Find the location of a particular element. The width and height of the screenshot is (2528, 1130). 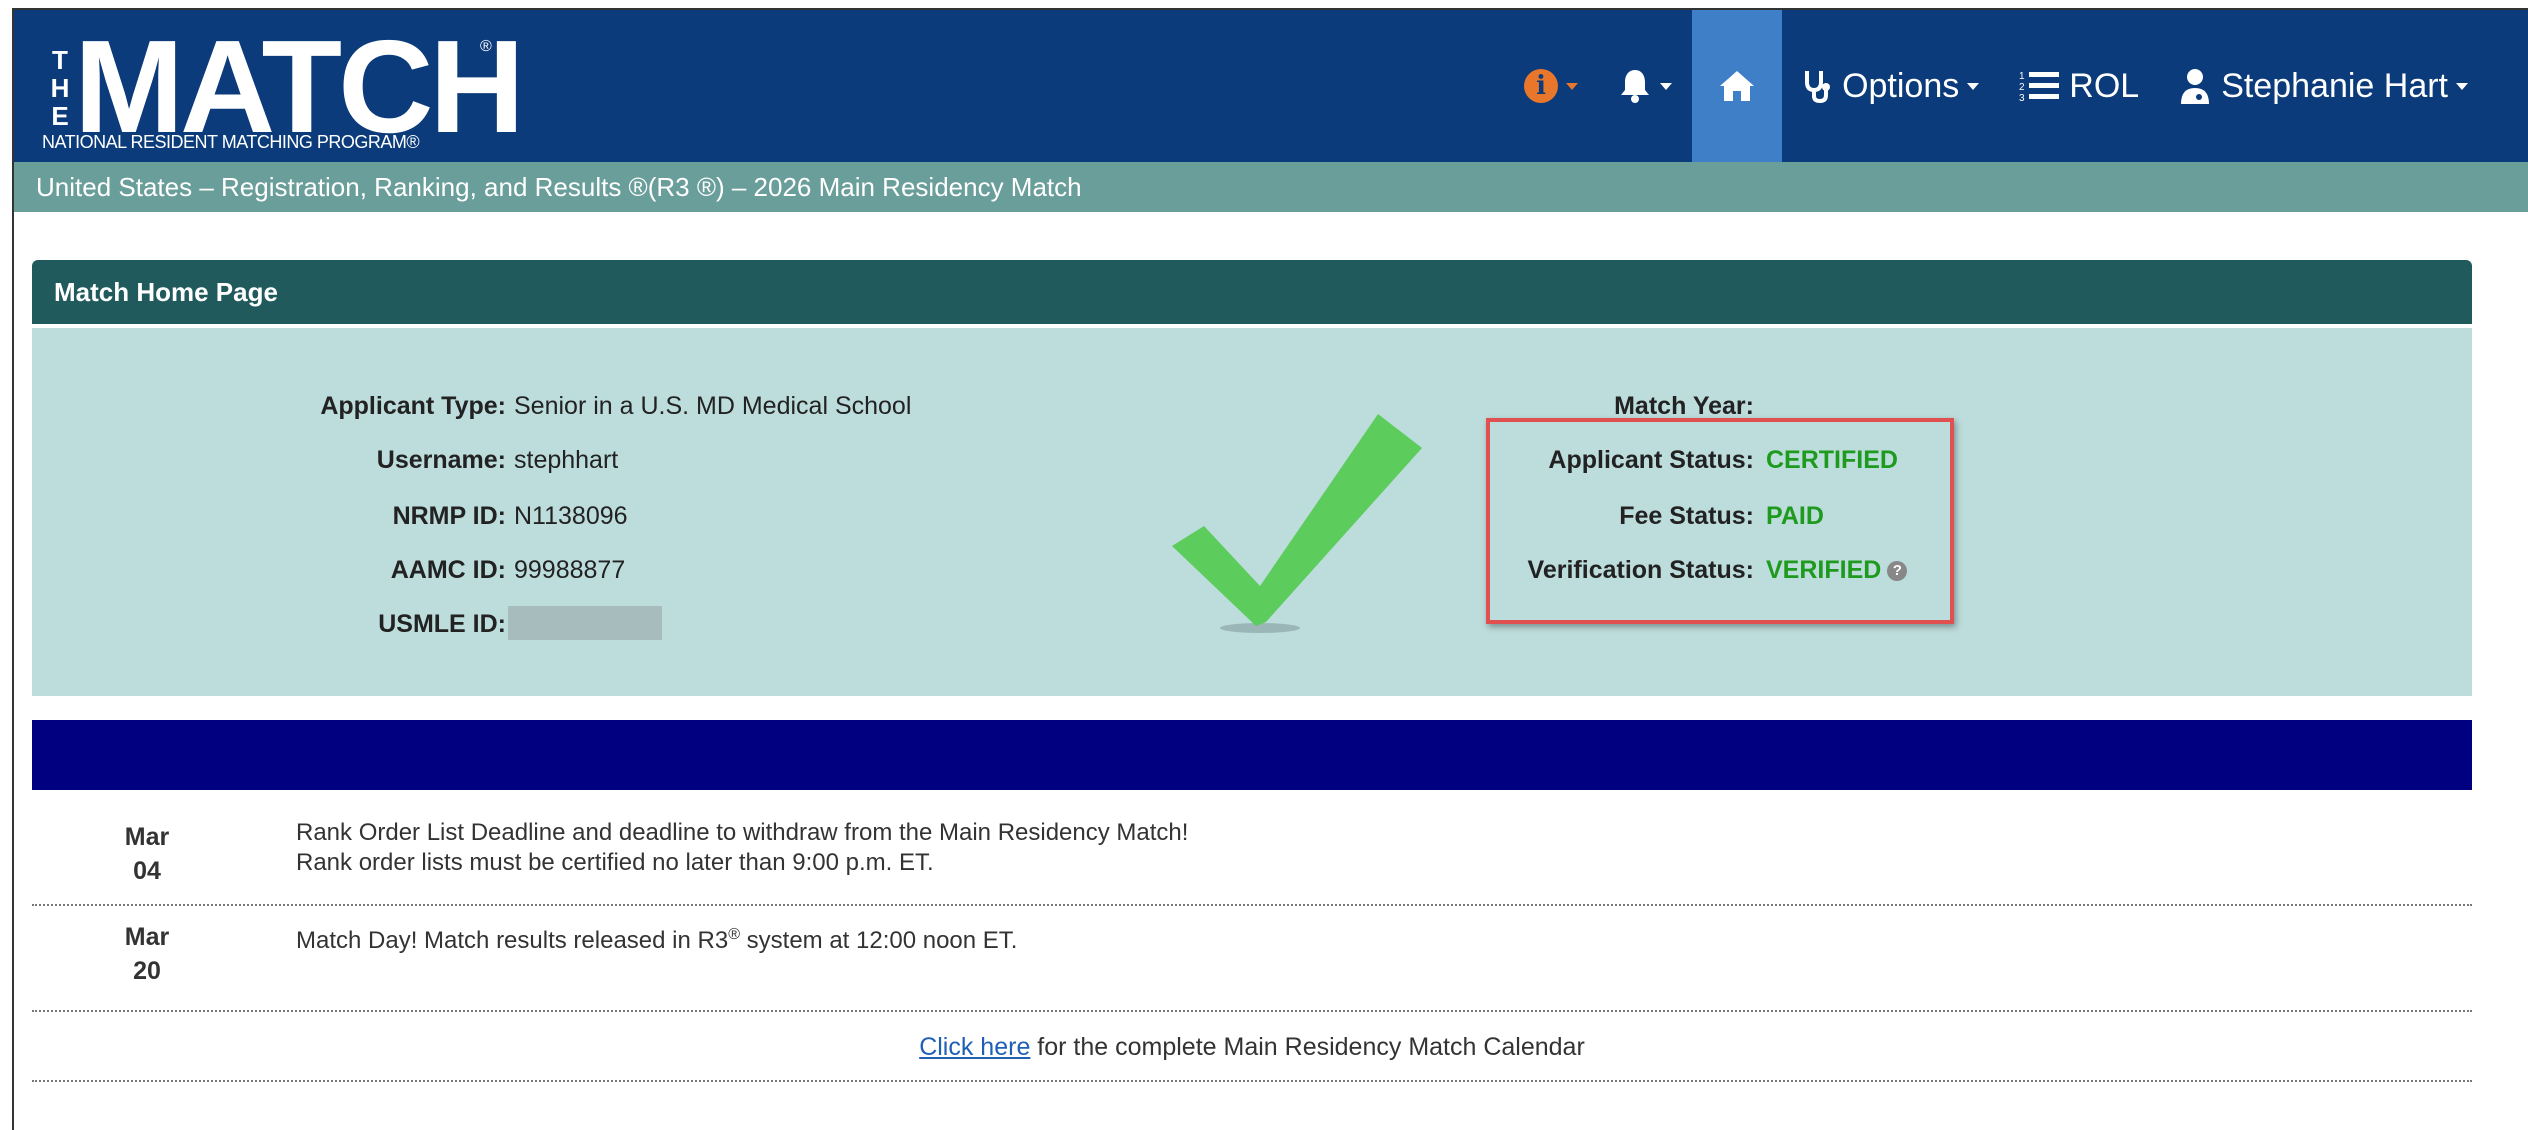

event-date: Mar 20 is located at coordinates (147, 954).